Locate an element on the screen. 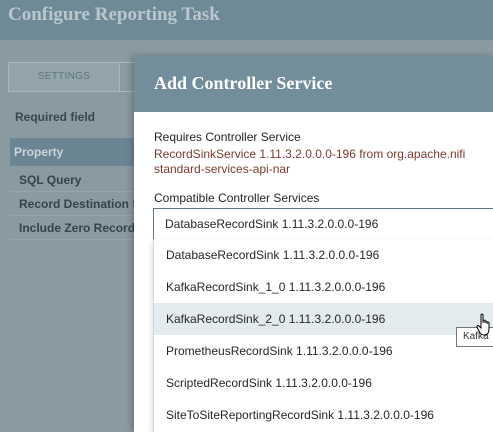  dialog-header: Add Controller Service is located at coordinates (313, 84).